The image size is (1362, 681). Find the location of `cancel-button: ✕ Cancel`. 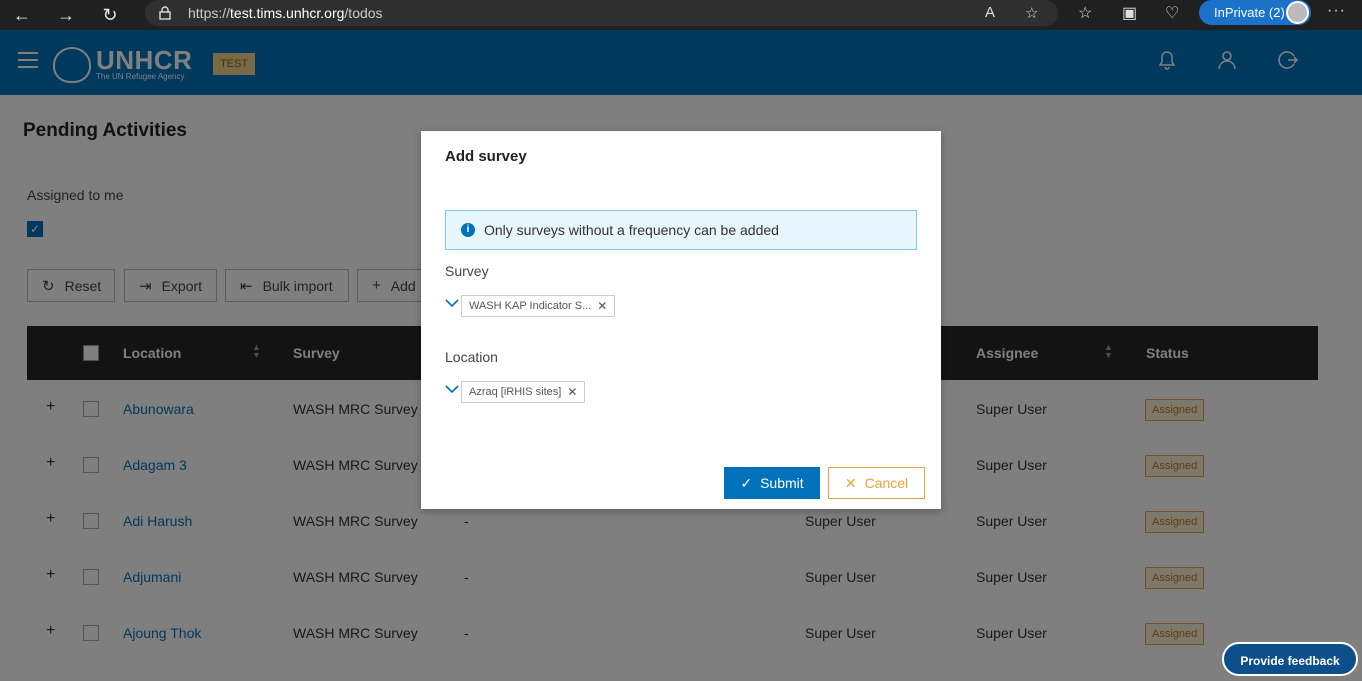

cancel-button: ✕ Cancel is located at coordinates (876, 483).